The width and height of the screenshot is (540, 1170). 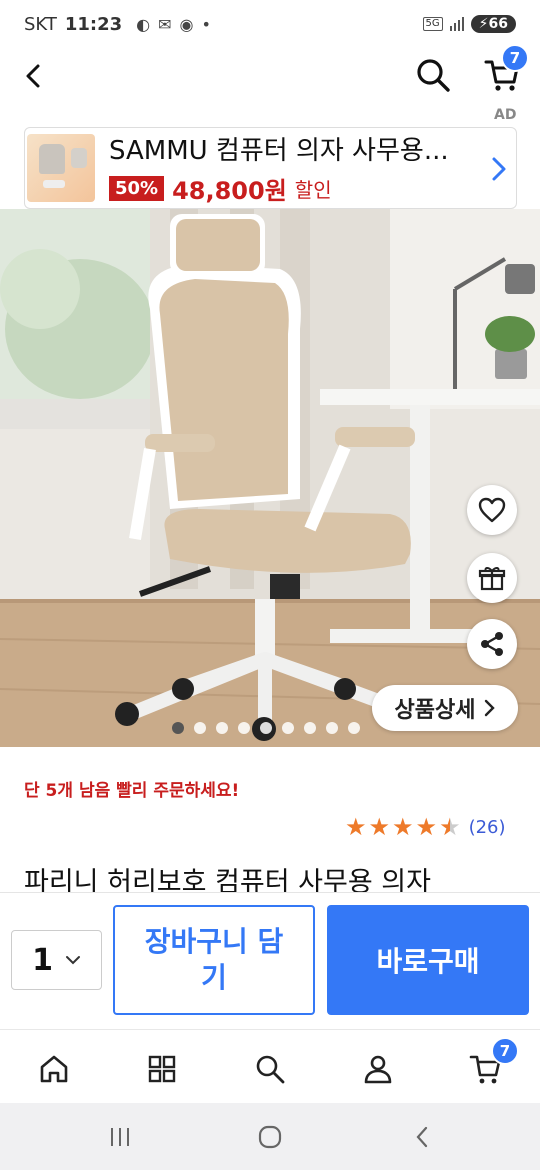 What do you see at coordinates (165, 24) in the screenshot?
I see `mail-notification-icon: ✉` at bounding box center [165, 24].